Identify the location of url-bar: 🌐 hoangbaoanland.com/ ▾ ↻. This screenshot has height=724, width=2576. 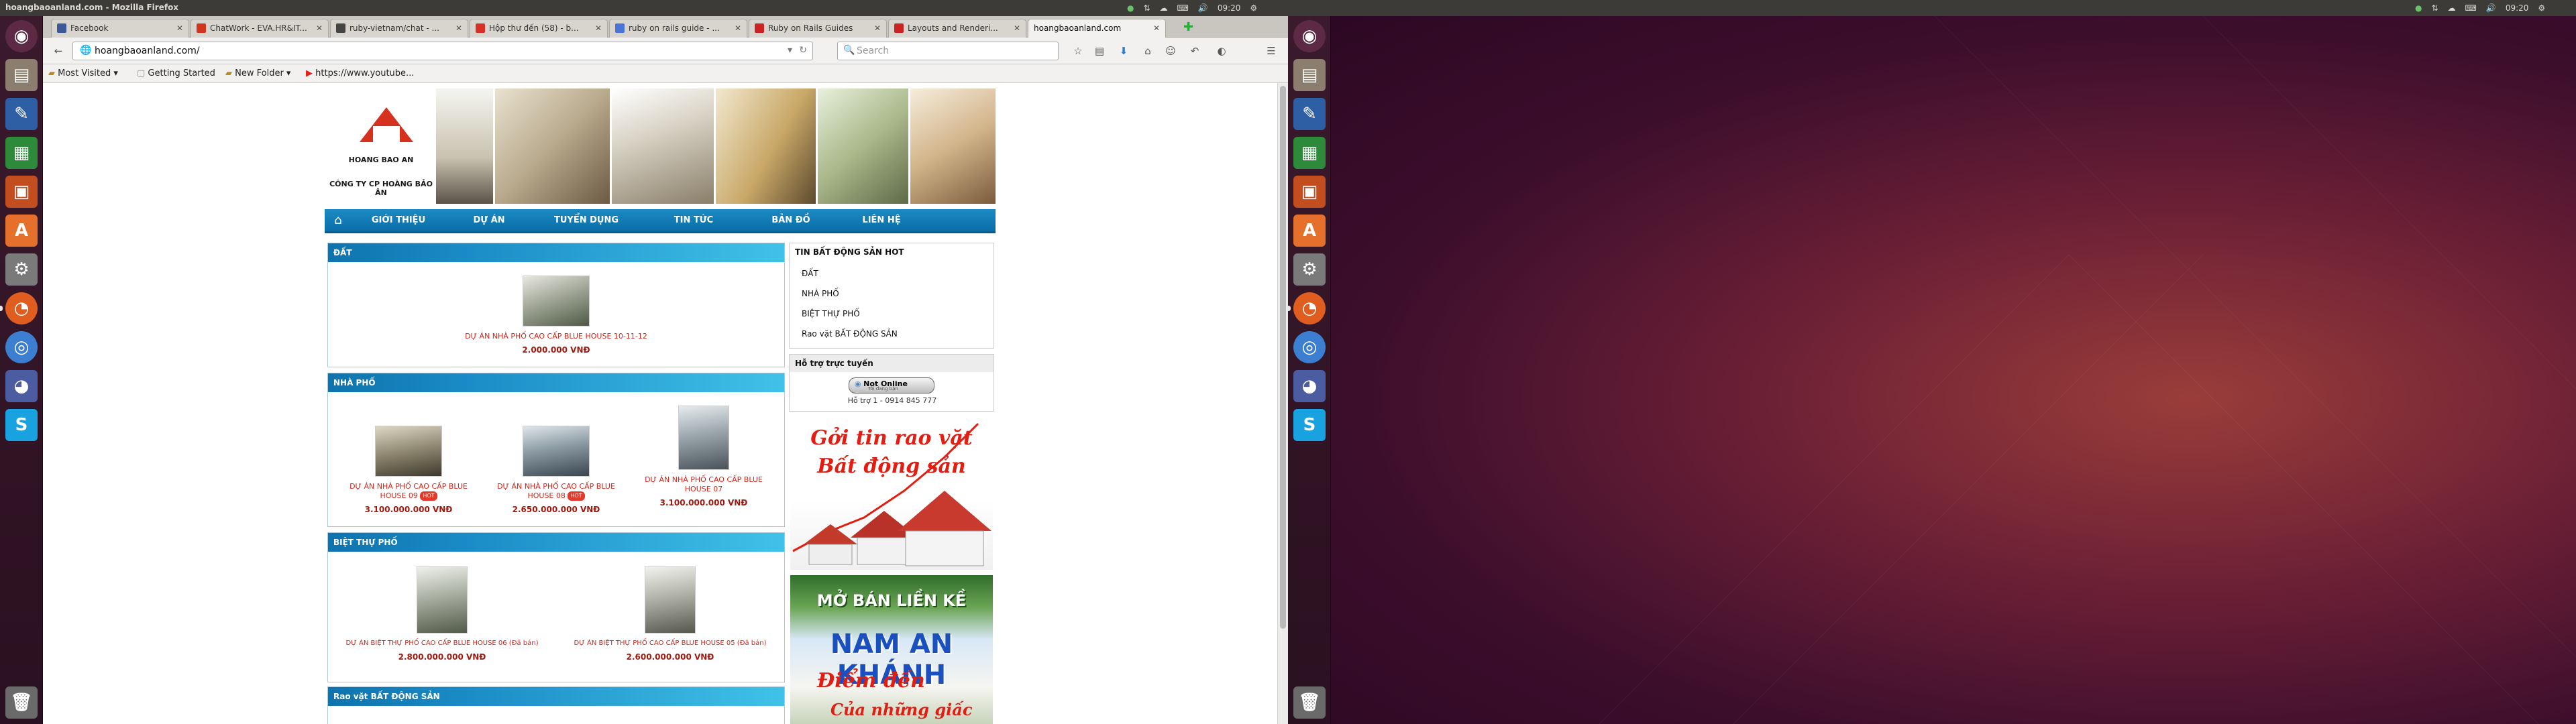
(442, 51).